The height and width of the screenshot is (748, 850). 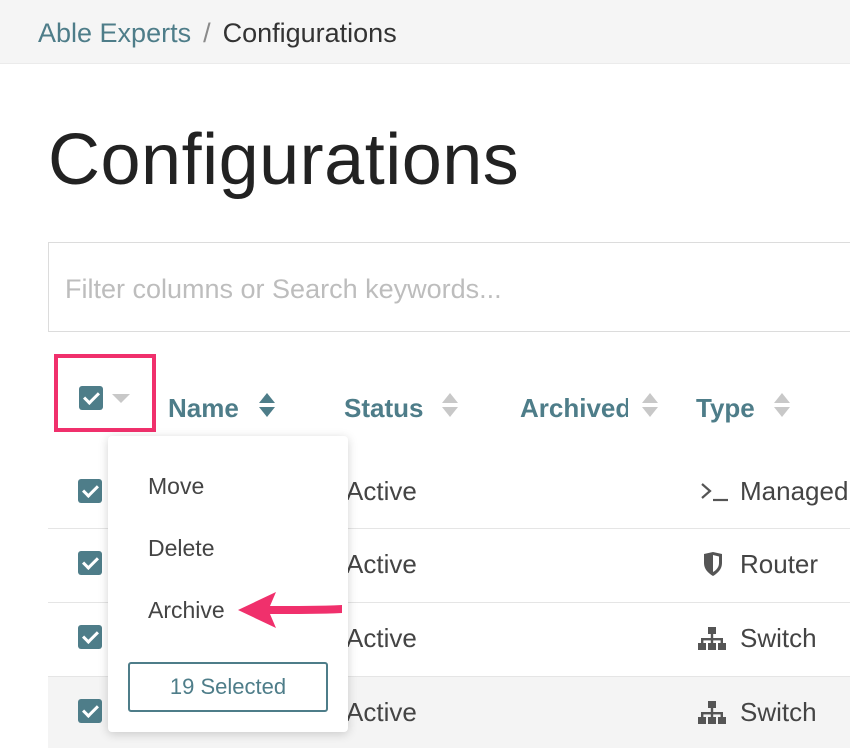 What do you see at coordinates (383, 408) in the screenshot?
I see `column-header-status: Status` at bounding box center [383, 408].